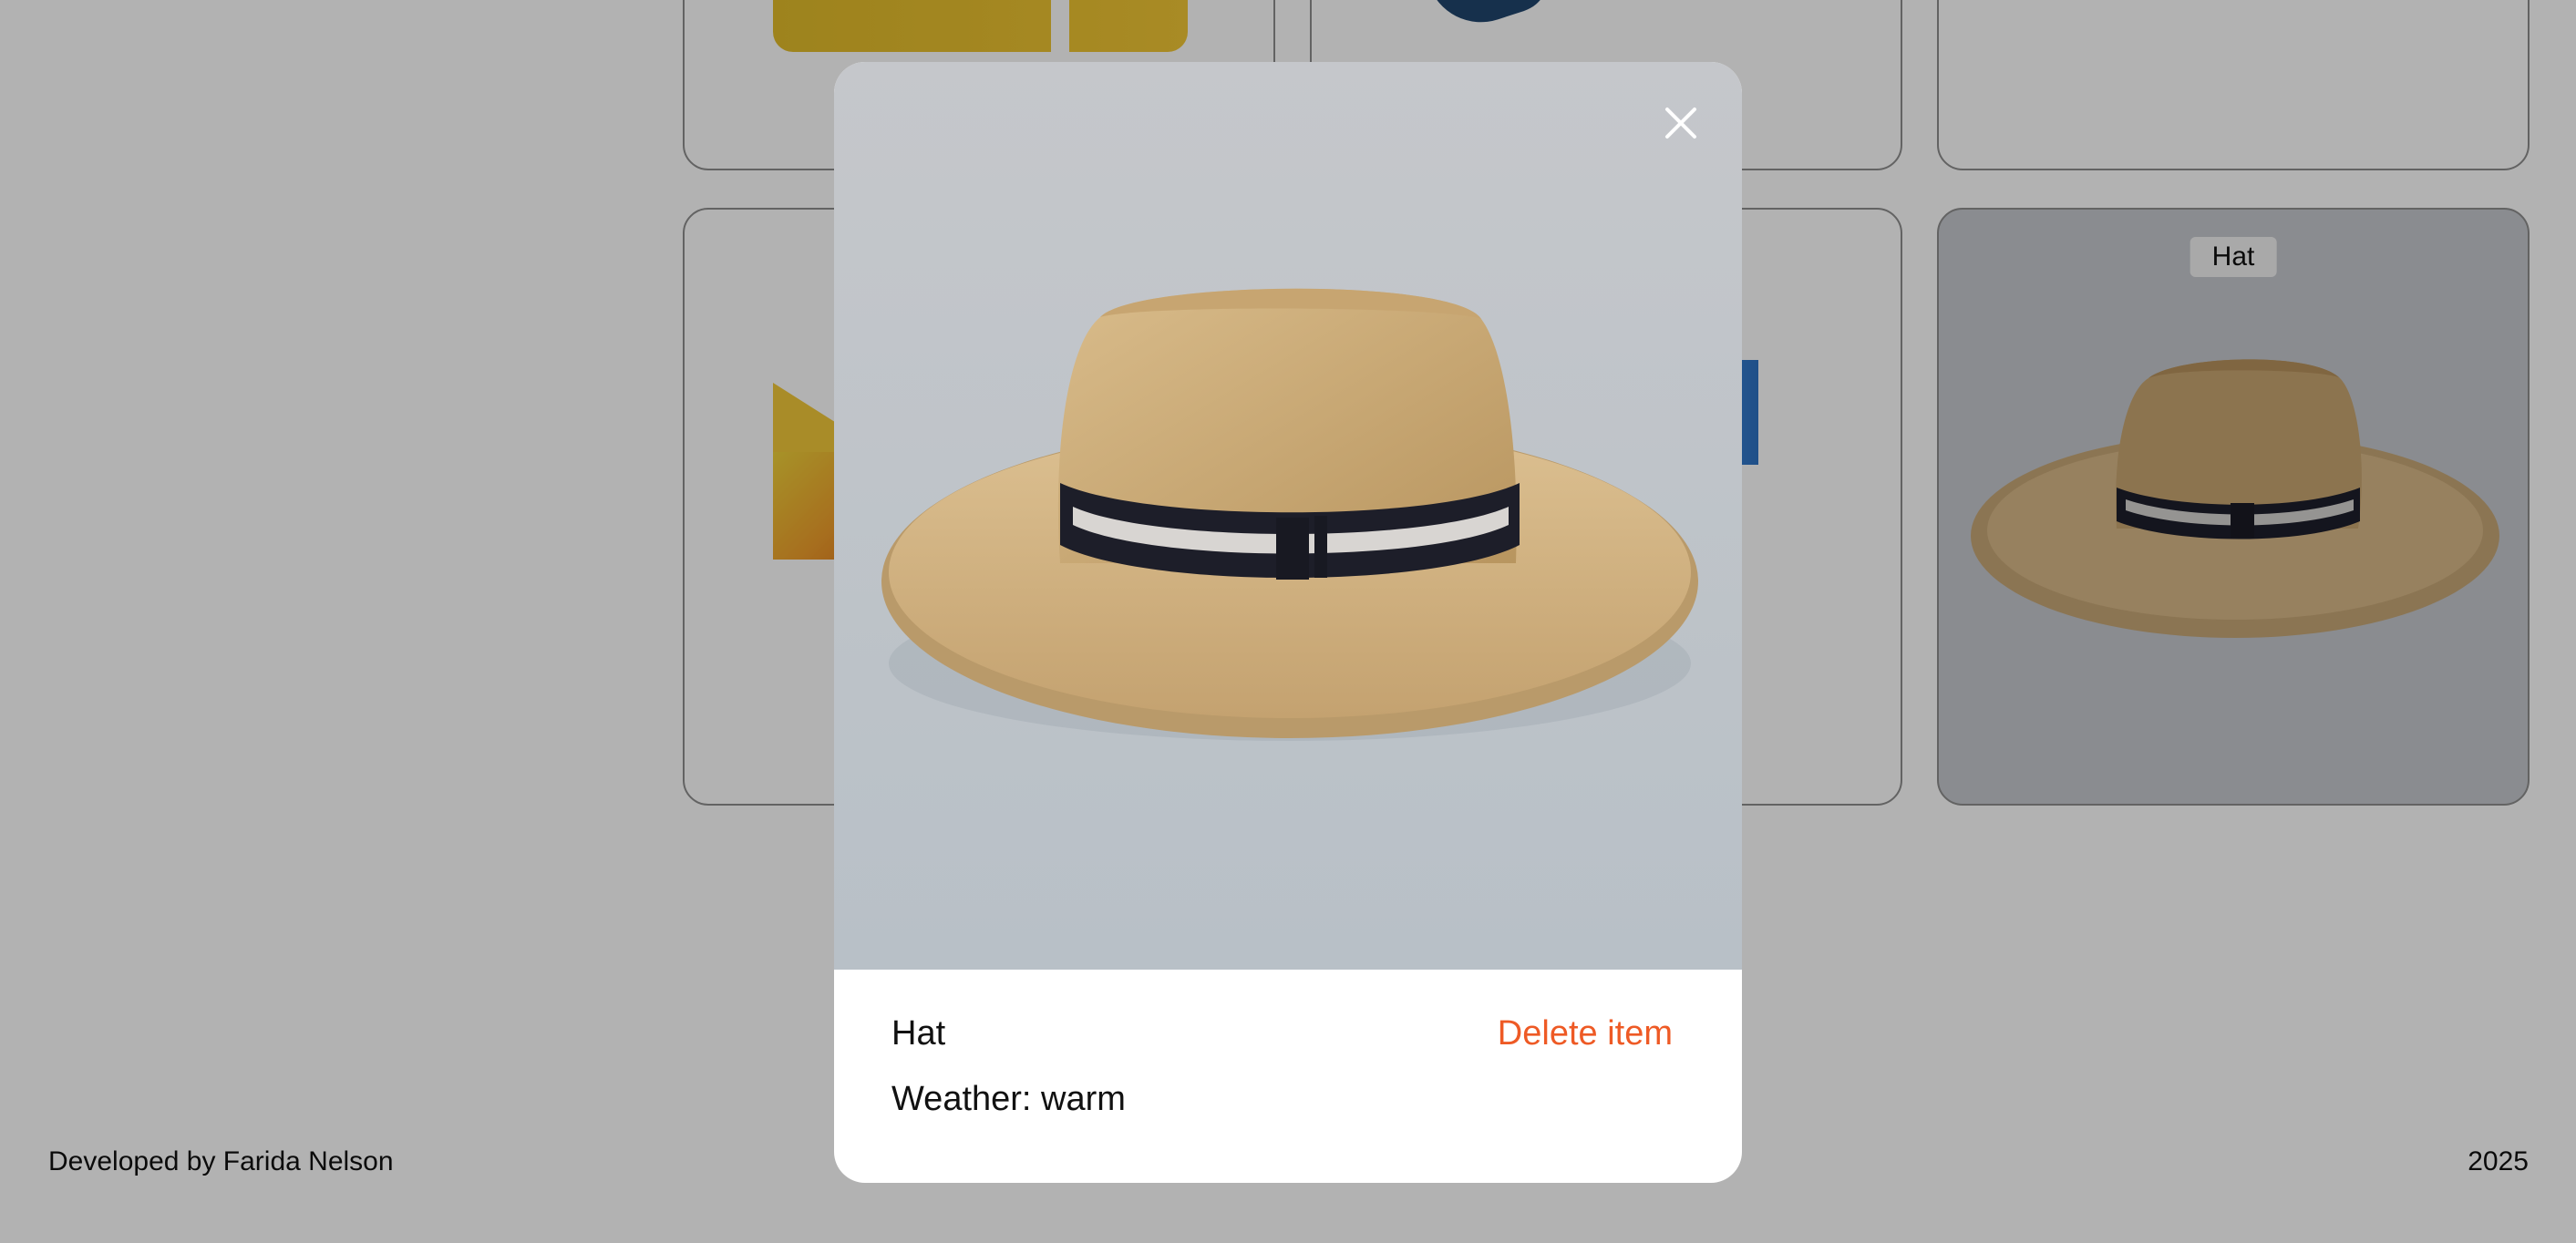 The image size is (2576, 1243). I want to click on close-button, so click(1680, 123).